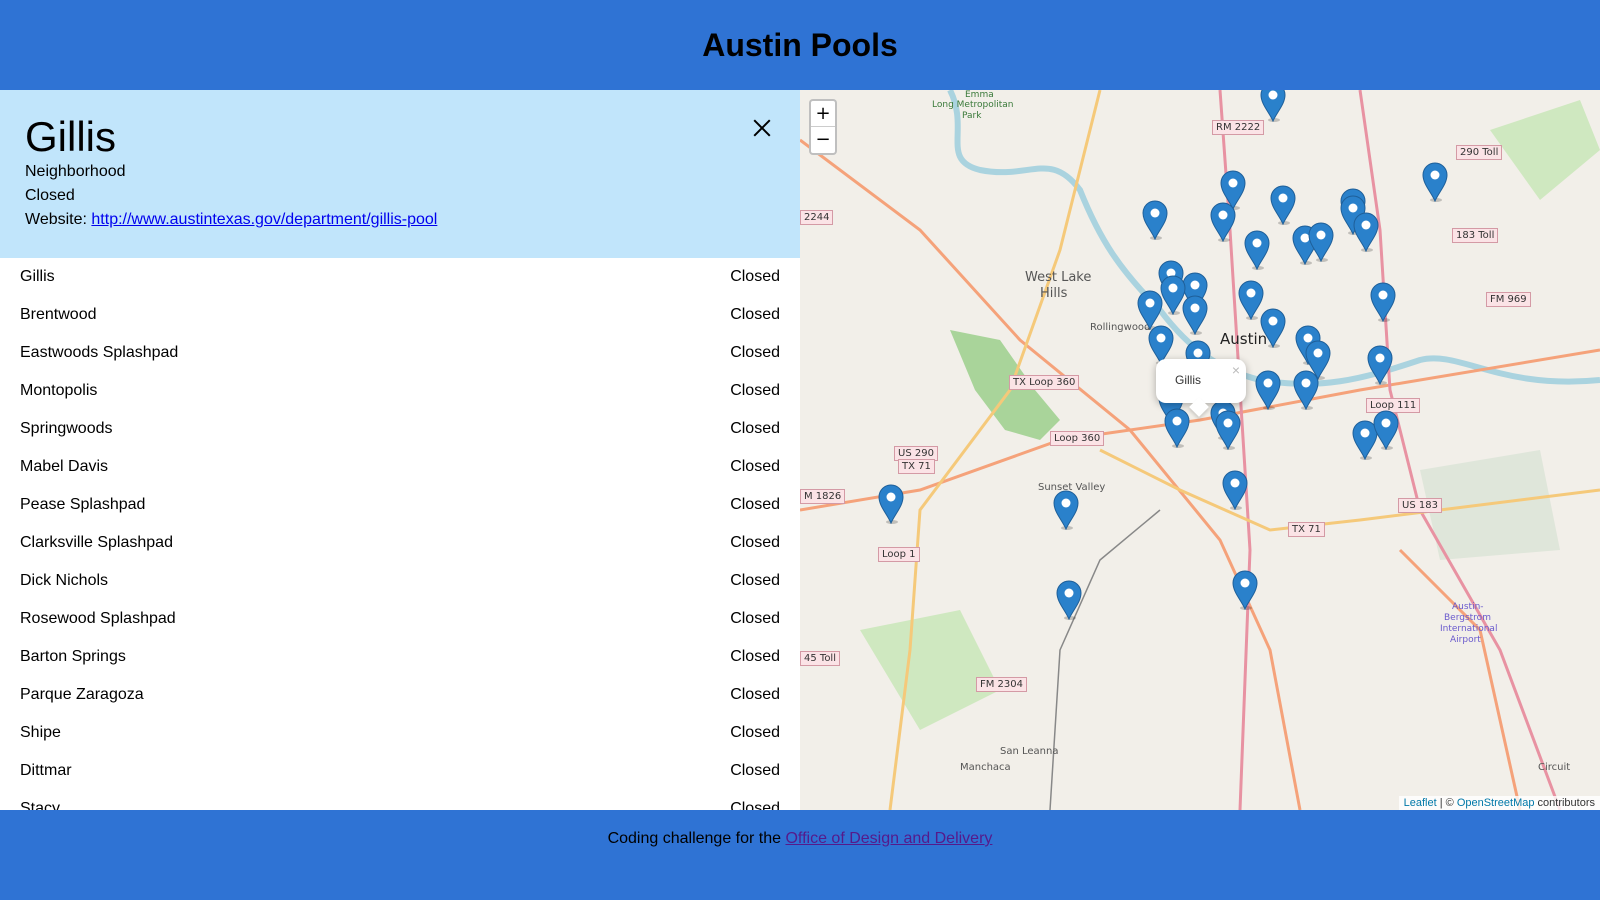  I want to click on pool-name: Montopolis, so click(59, 390).